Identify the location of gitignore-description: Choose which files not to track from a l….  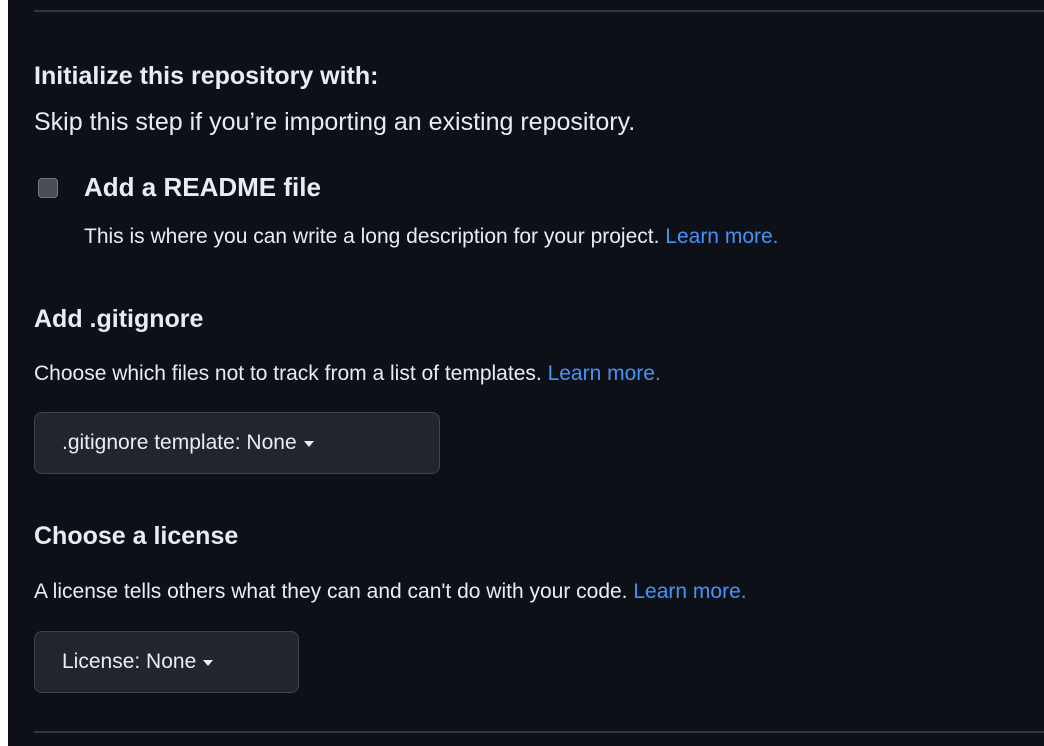
(288, 373).